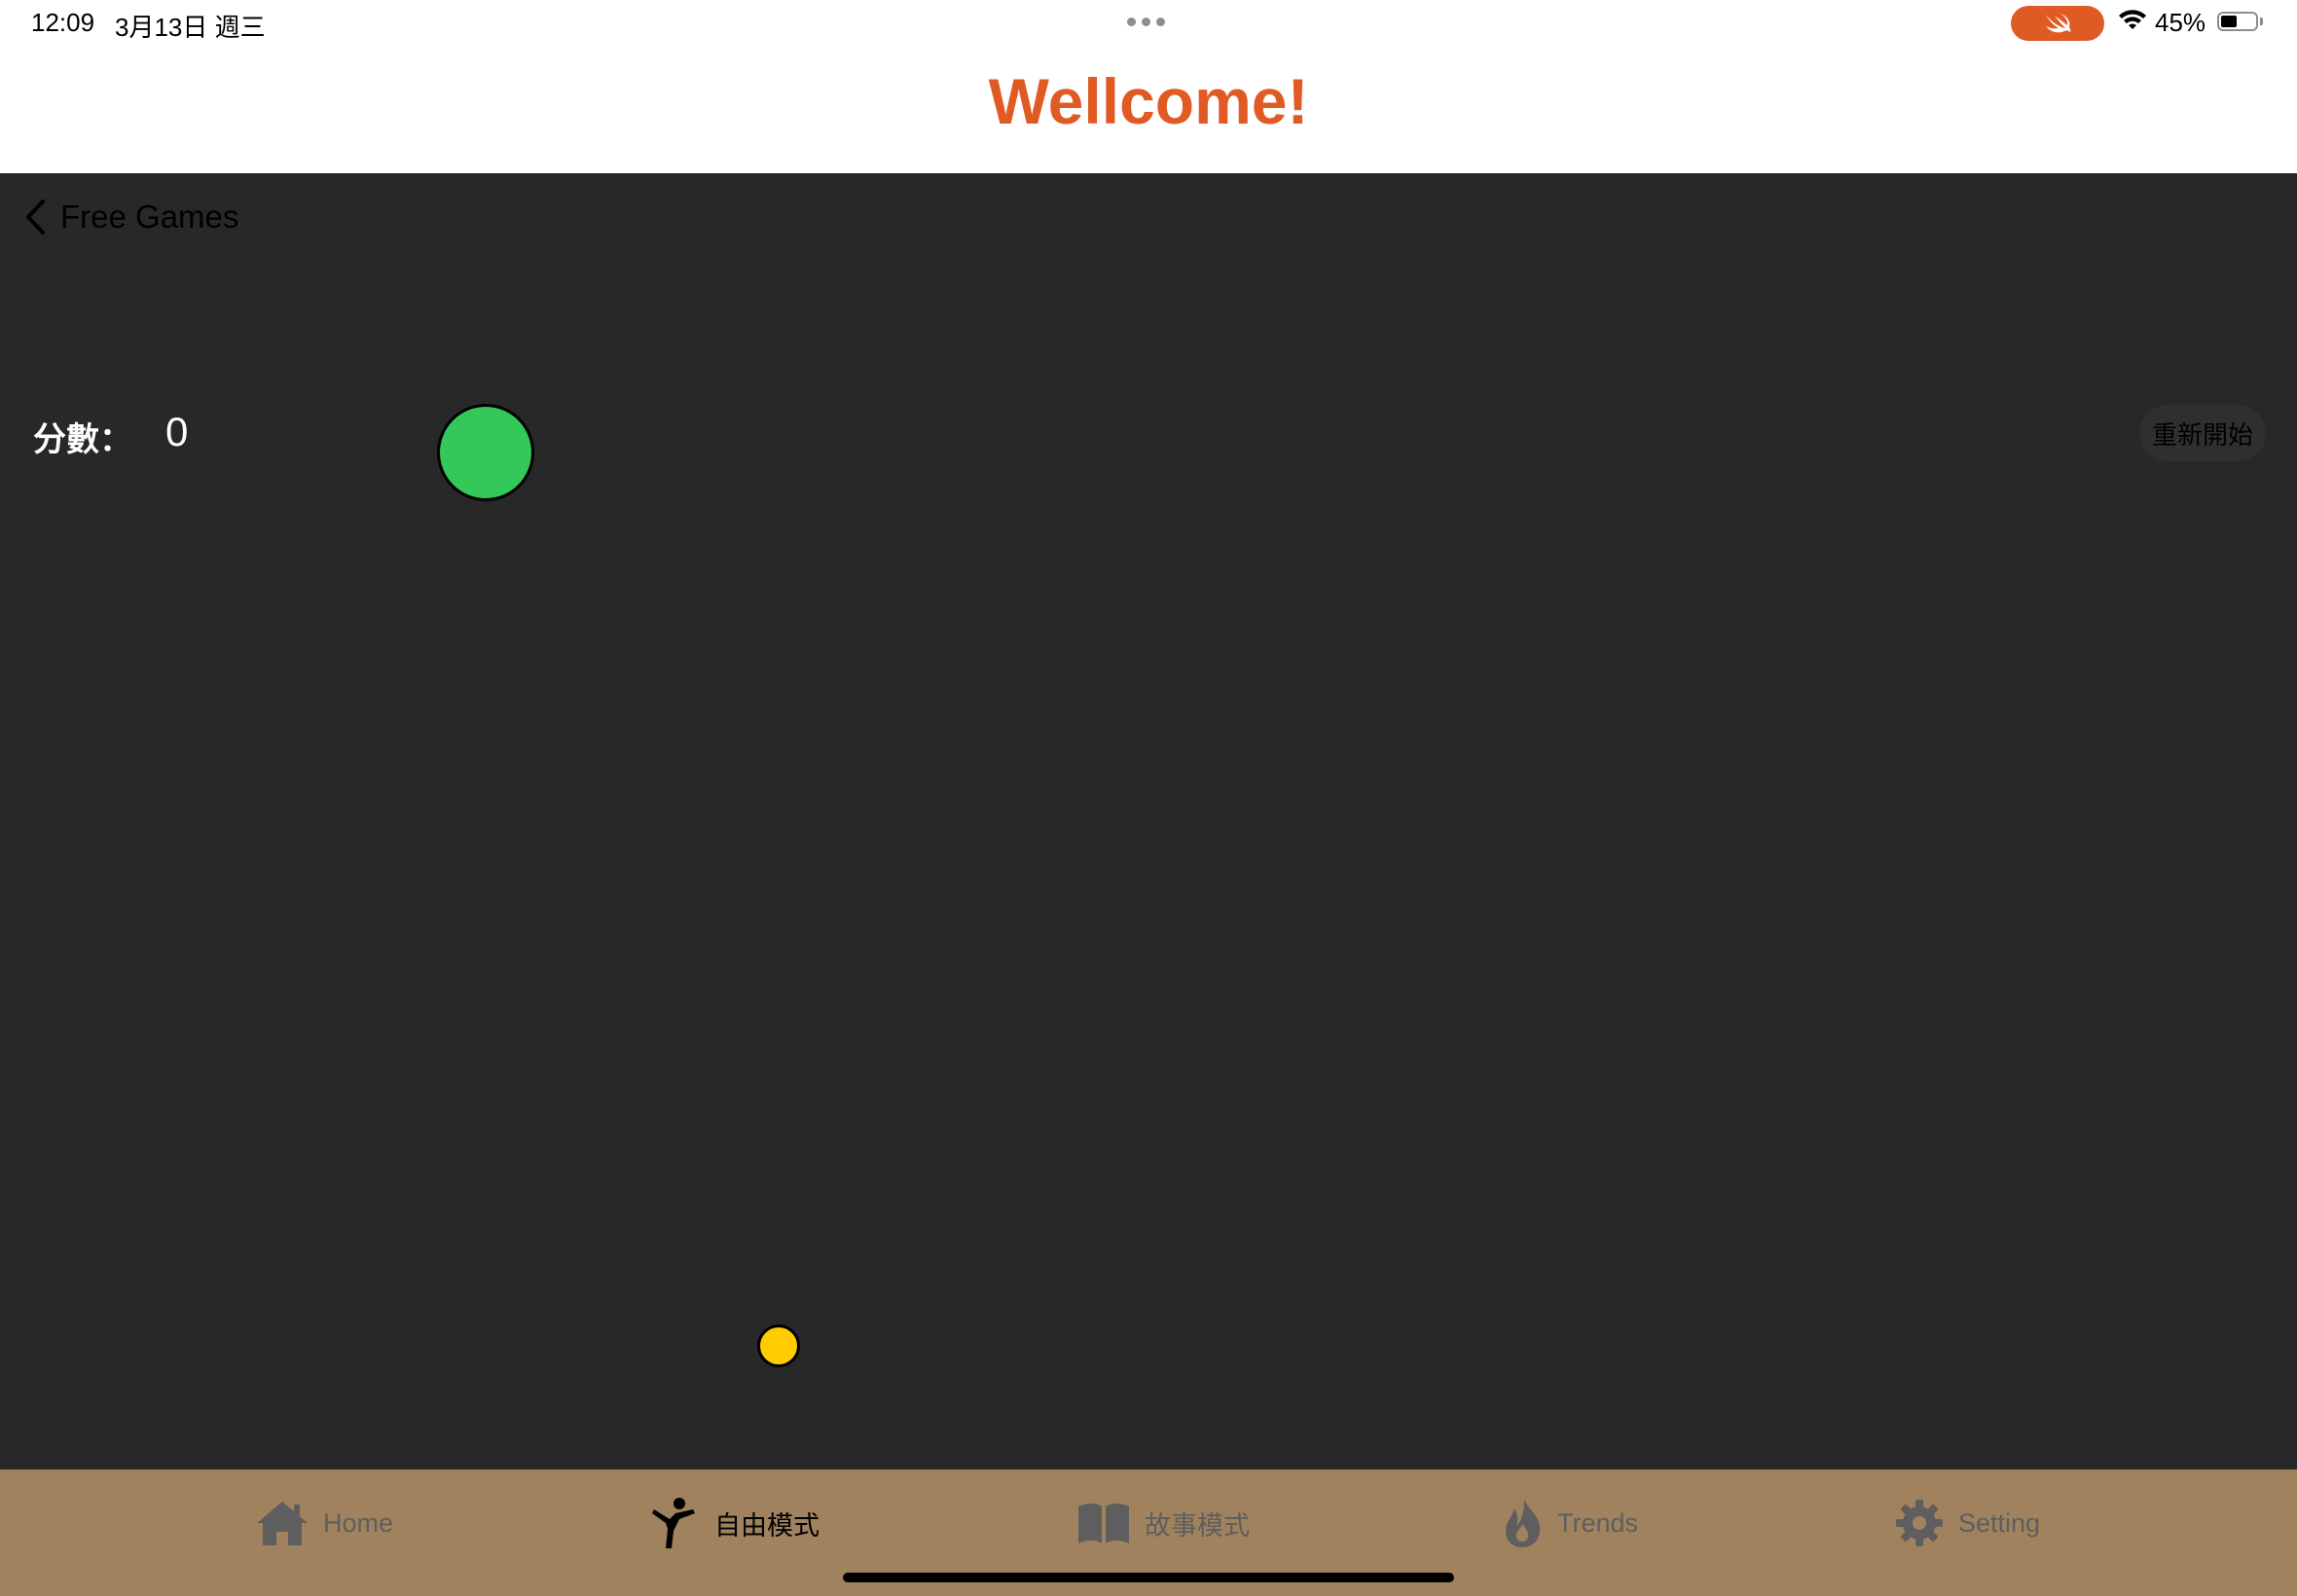 This screenshot has height=1596, width=2297. I want to click on tab-home: Home, so click(324, 1523).